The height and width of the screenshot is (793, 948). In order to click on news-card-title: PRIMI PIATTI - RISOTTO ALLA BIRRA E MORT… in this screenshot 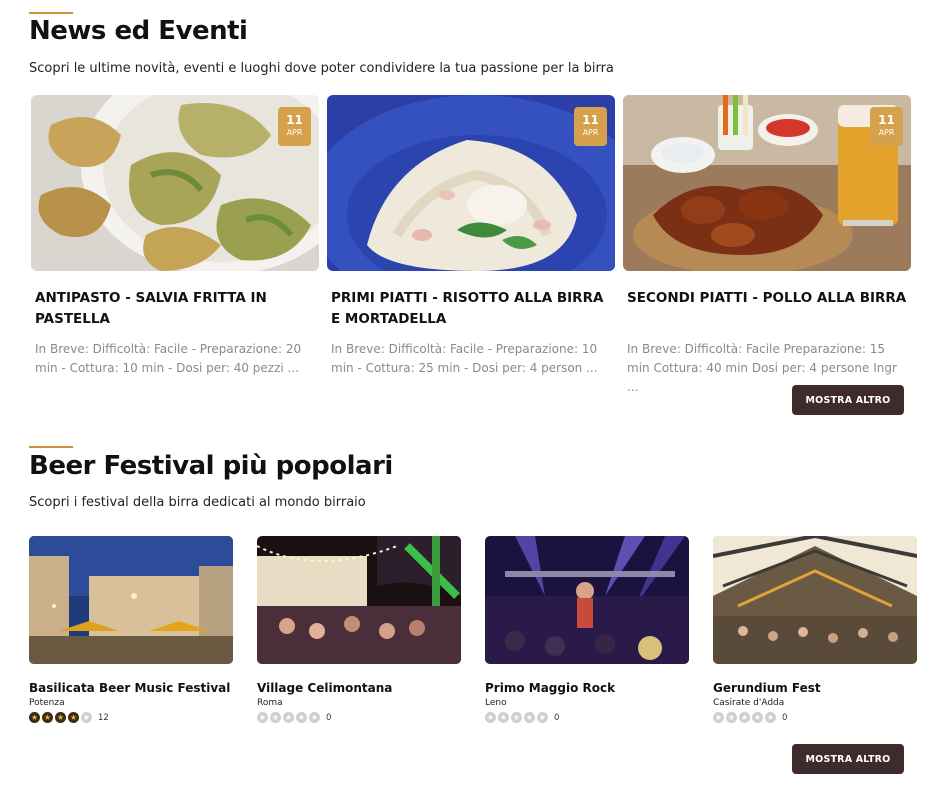, I will do `click(471, 309)`.